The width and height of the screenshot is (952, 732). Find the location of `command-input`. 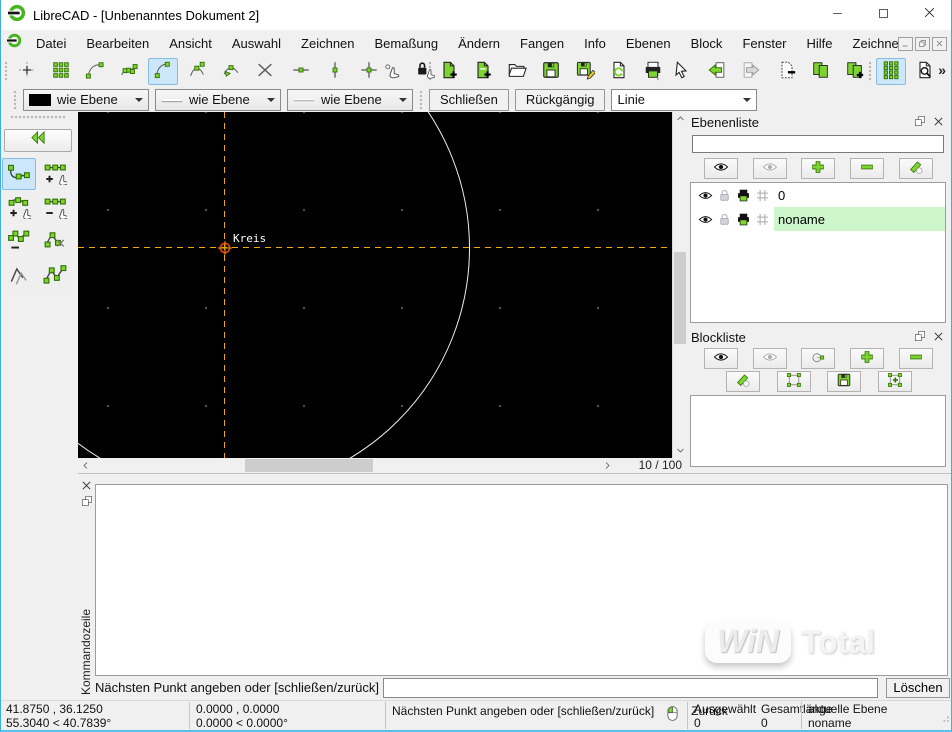

command-input is located at coordinates (630, 687).